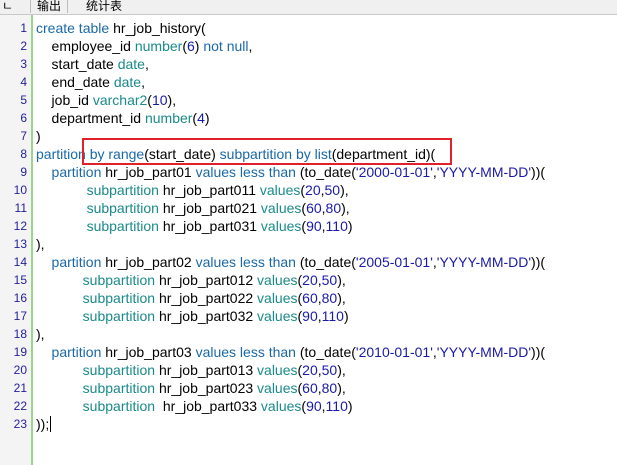 This screenshot has width=617, height=465. What do you see at coordinates (50, 424) in the screenshot?
I see `text-cursor` at bounding box center [50, 424].